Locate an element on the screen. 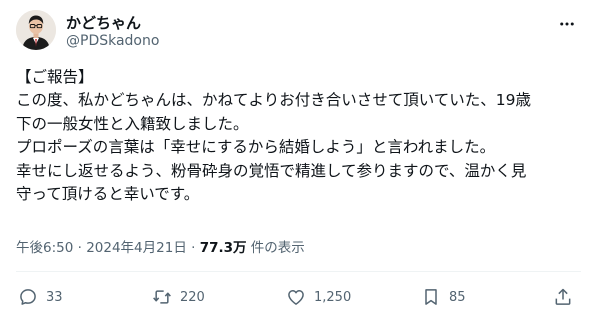 The width and height of the screenshot is (597, 321). repost-button: 220 is located at coordinates (178, 297).